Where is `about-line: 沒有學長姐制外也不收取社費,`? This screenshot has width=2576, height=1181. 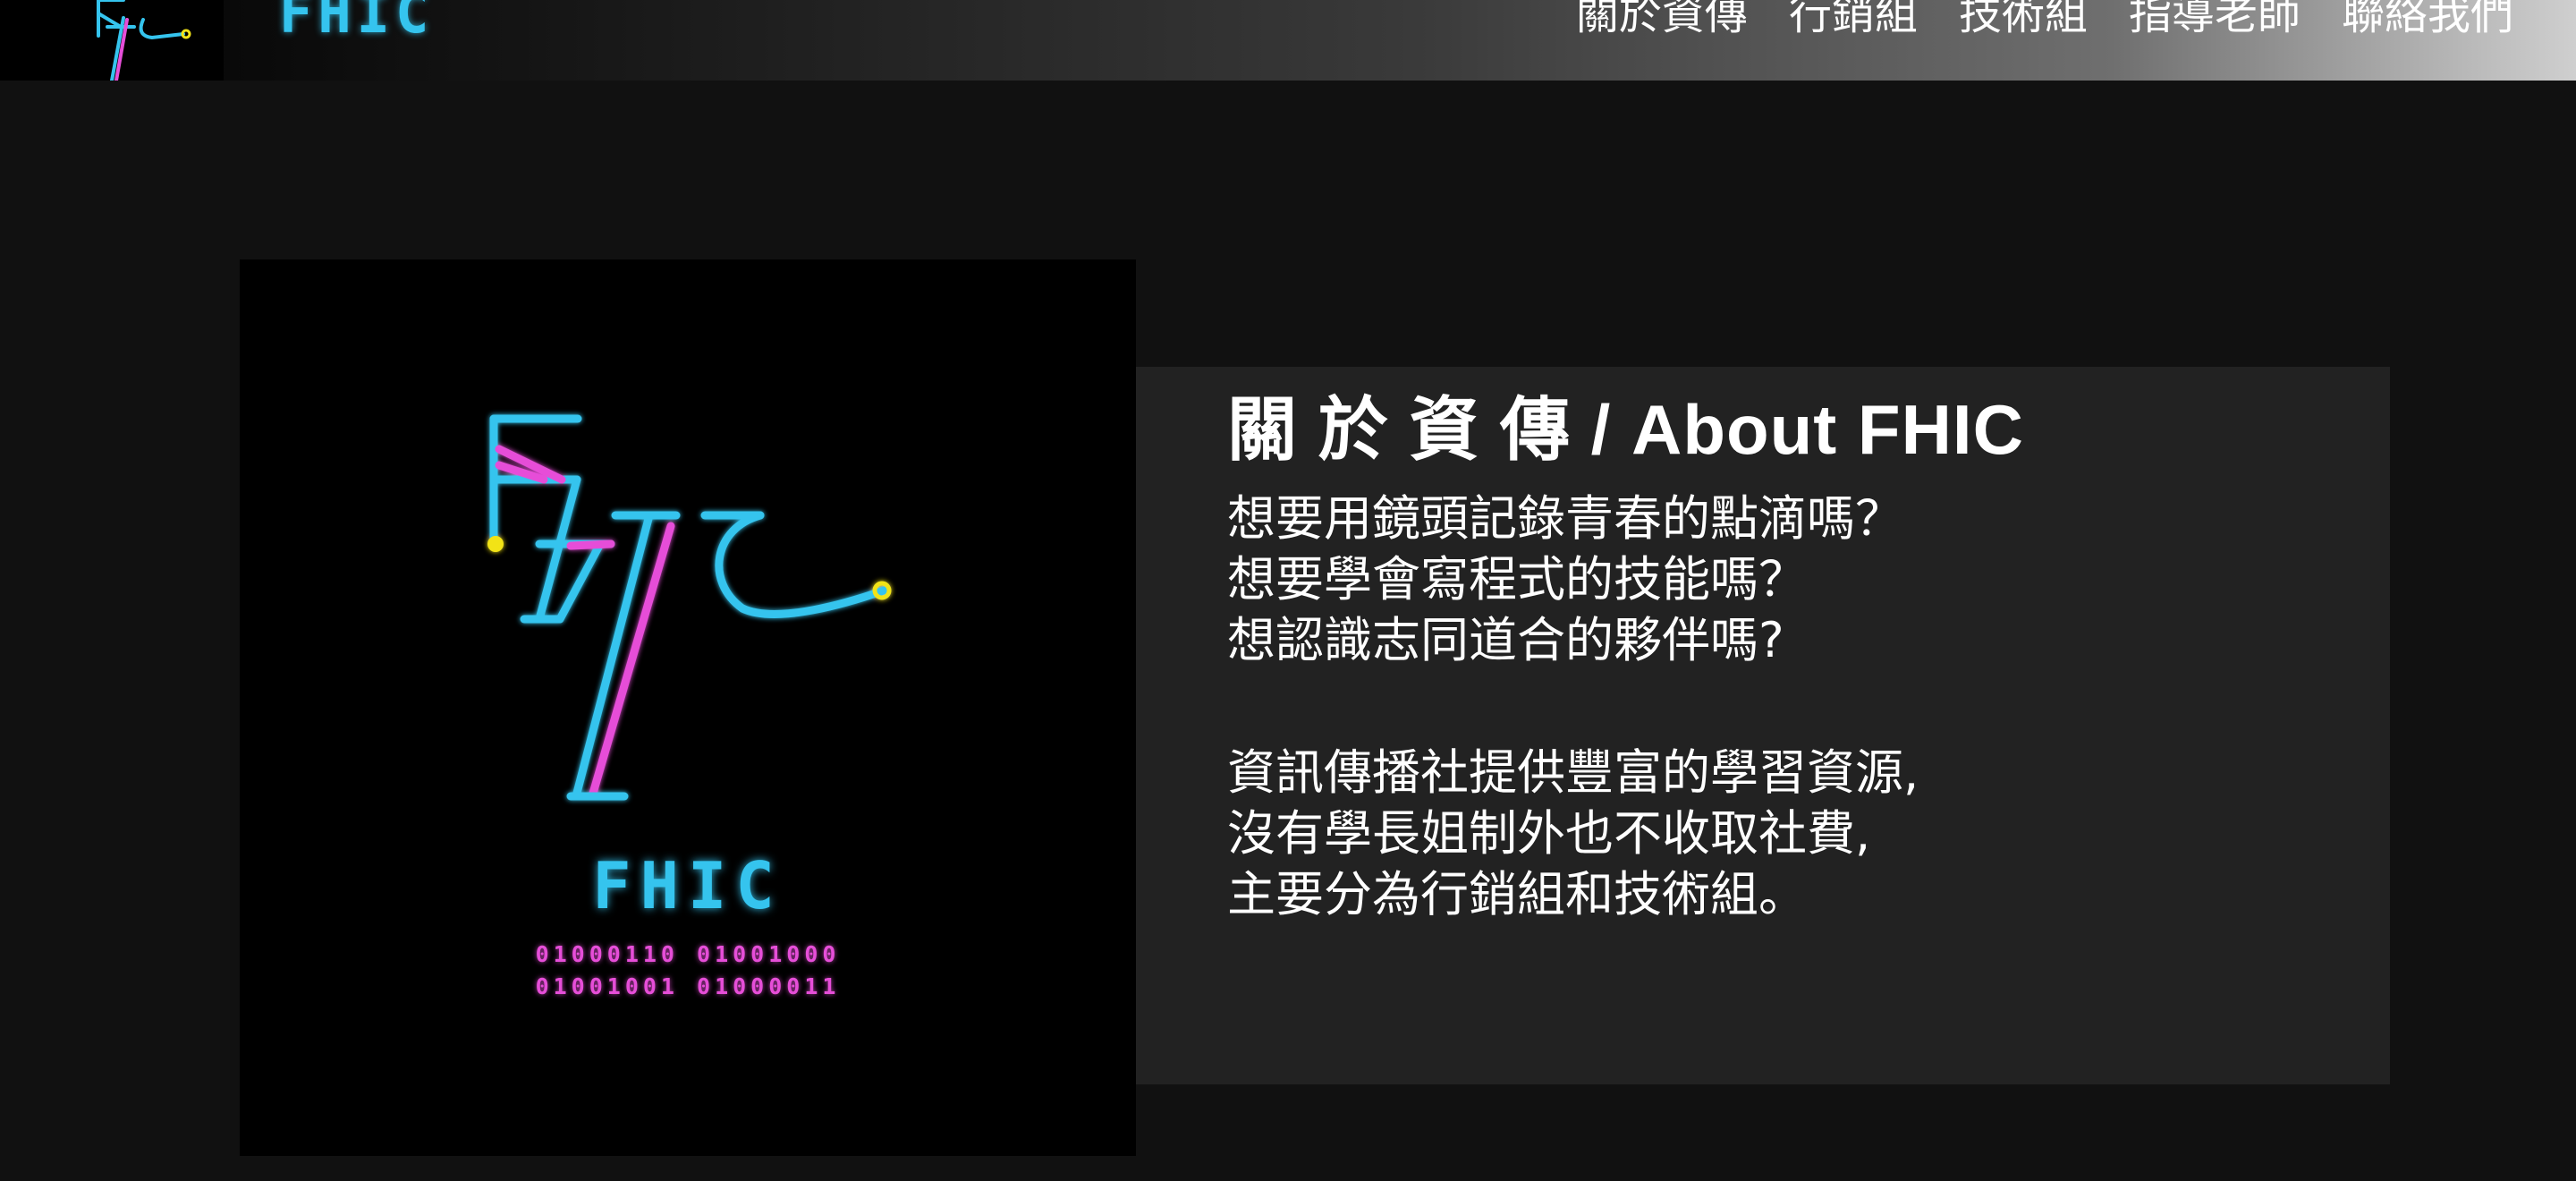
about-line: 沒有學長姐制外也不收取社費, is located at coordinates (1549, 833).